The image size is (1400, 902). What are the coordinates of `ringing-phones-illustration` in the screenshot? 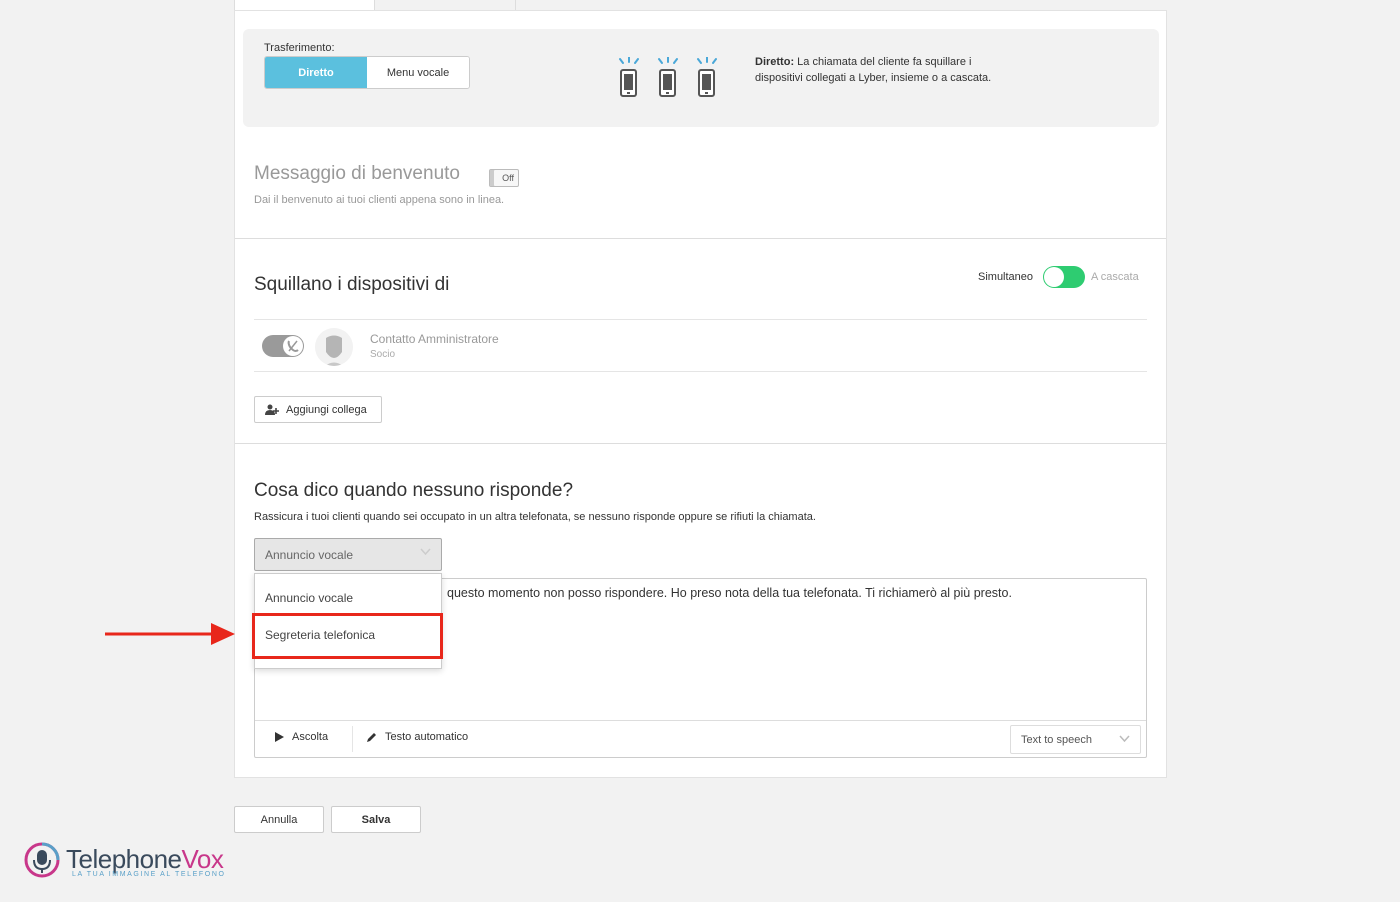 It's located at (668, 79).